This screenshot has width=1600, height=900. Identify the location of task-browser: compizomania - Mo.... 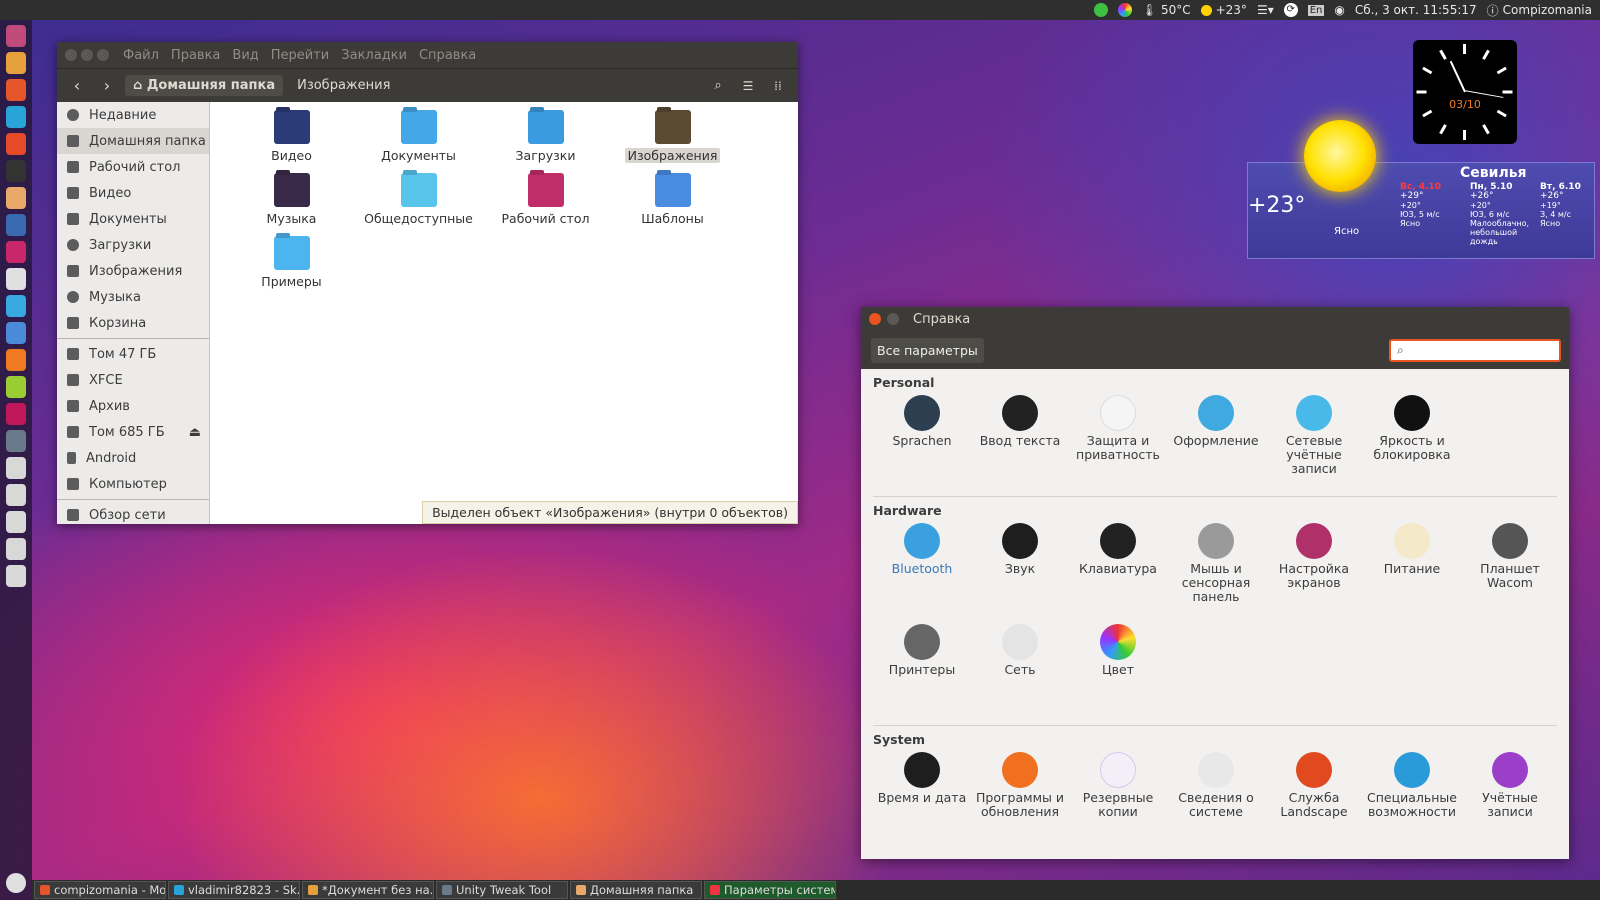
(100, 890).